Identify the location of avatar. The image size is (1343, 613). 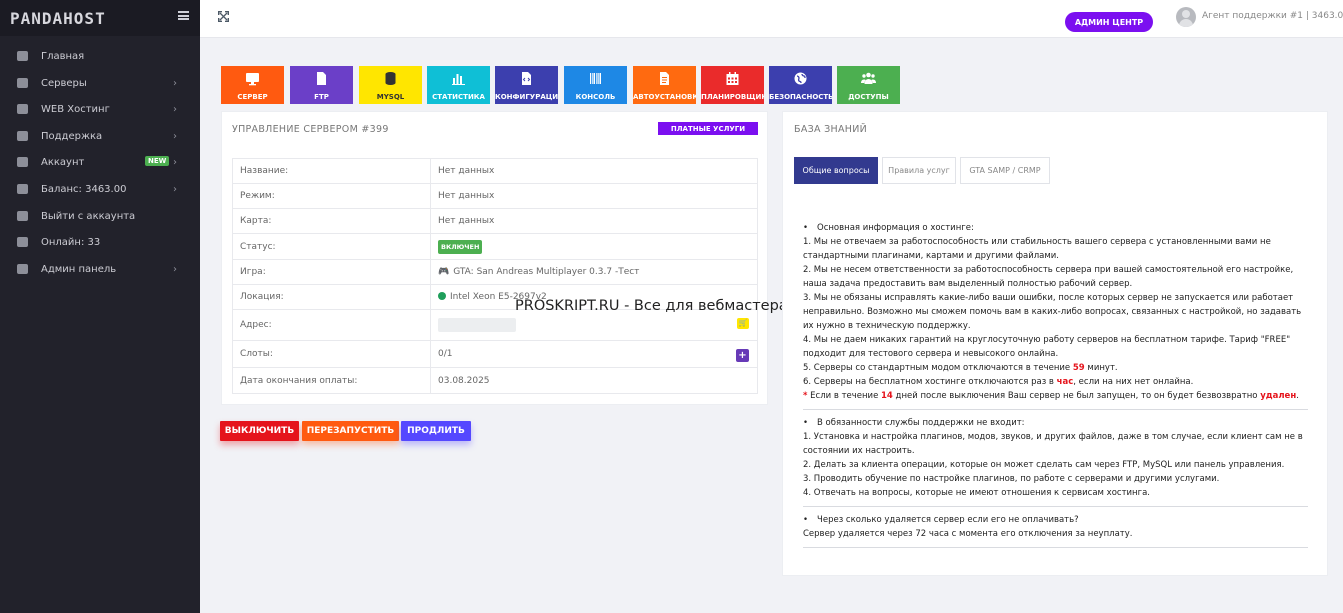
(1186, 17).